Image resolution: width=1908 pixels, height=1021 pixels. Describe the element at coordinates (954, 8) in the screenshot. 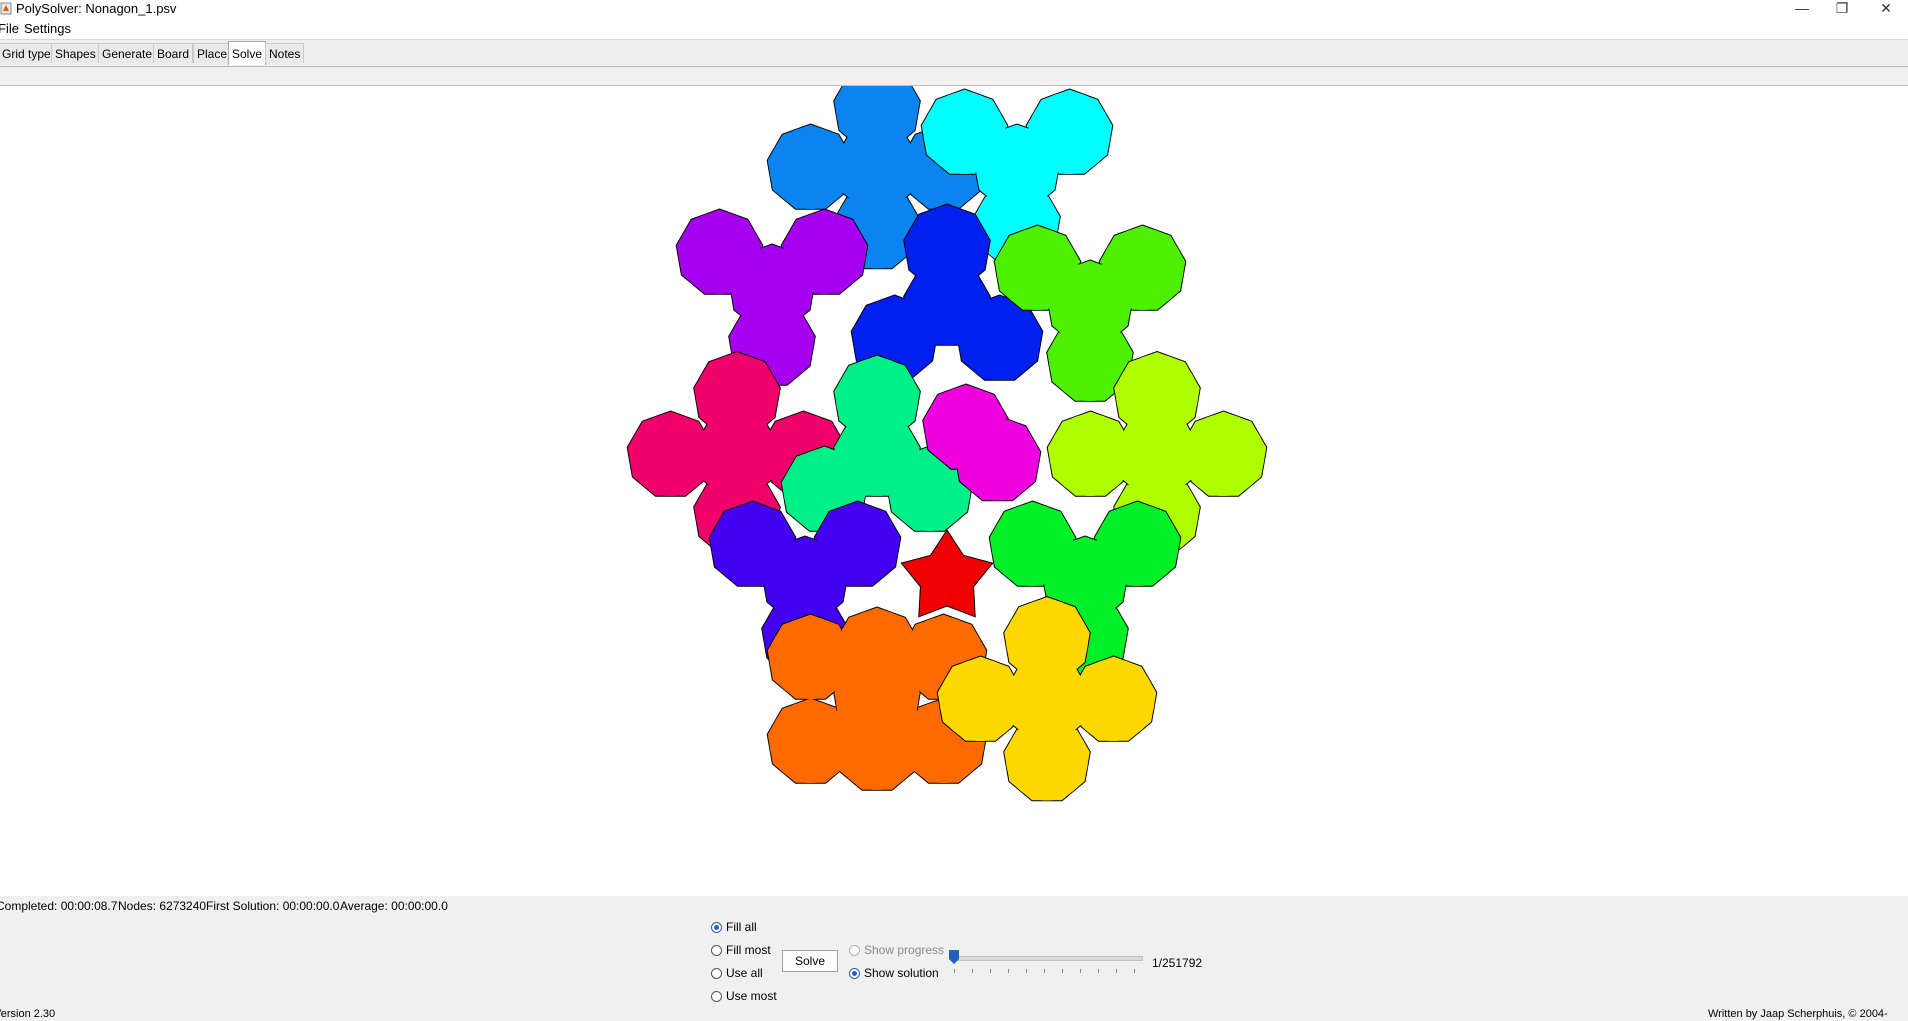

I see `title-bar: PolySolver: Nonagon_1.psv — ❐ ✕` at that location.